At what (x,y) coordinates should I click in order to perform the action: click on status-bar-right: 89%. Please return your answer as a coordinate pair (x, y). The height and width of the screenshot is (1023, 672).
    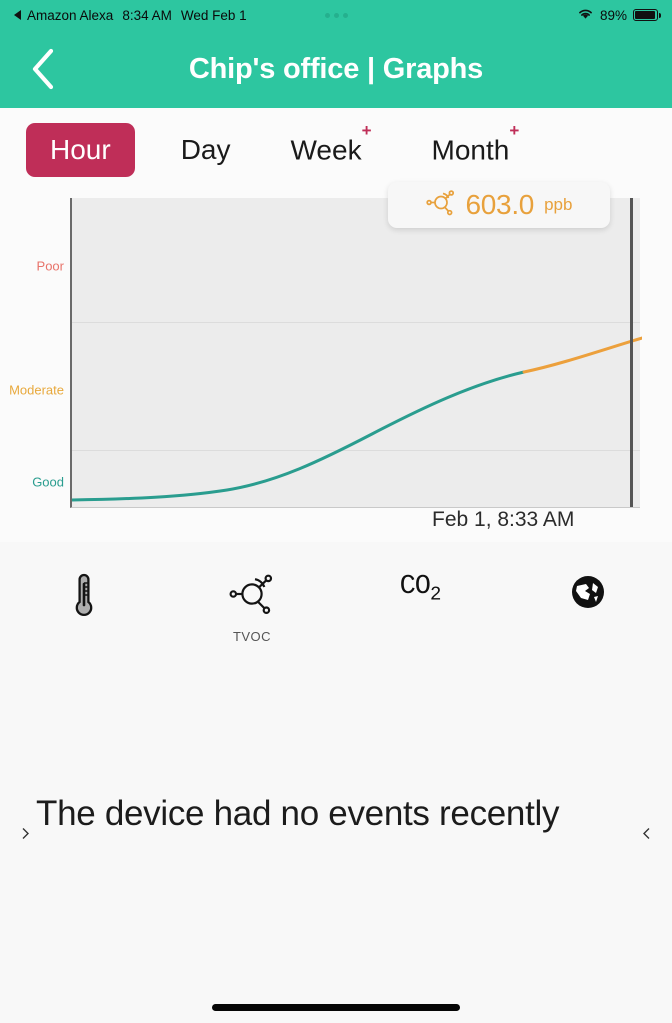
    Looking at the image, I should click on (619, 15).